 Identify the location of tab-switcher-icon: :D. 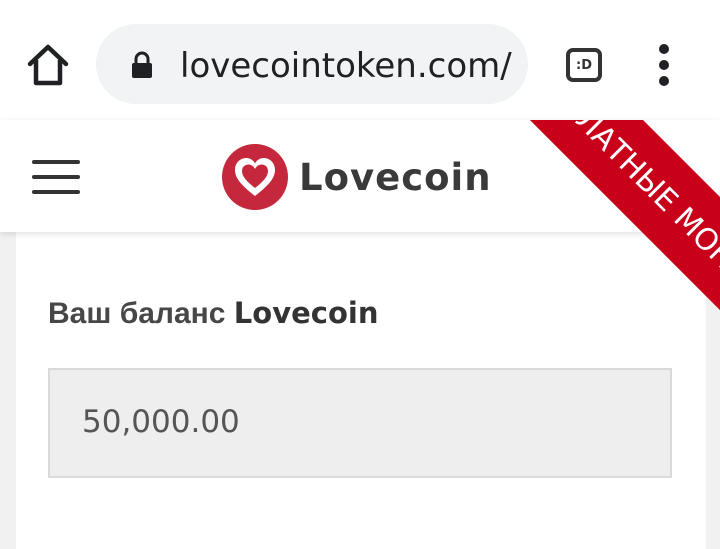
(584, 65).